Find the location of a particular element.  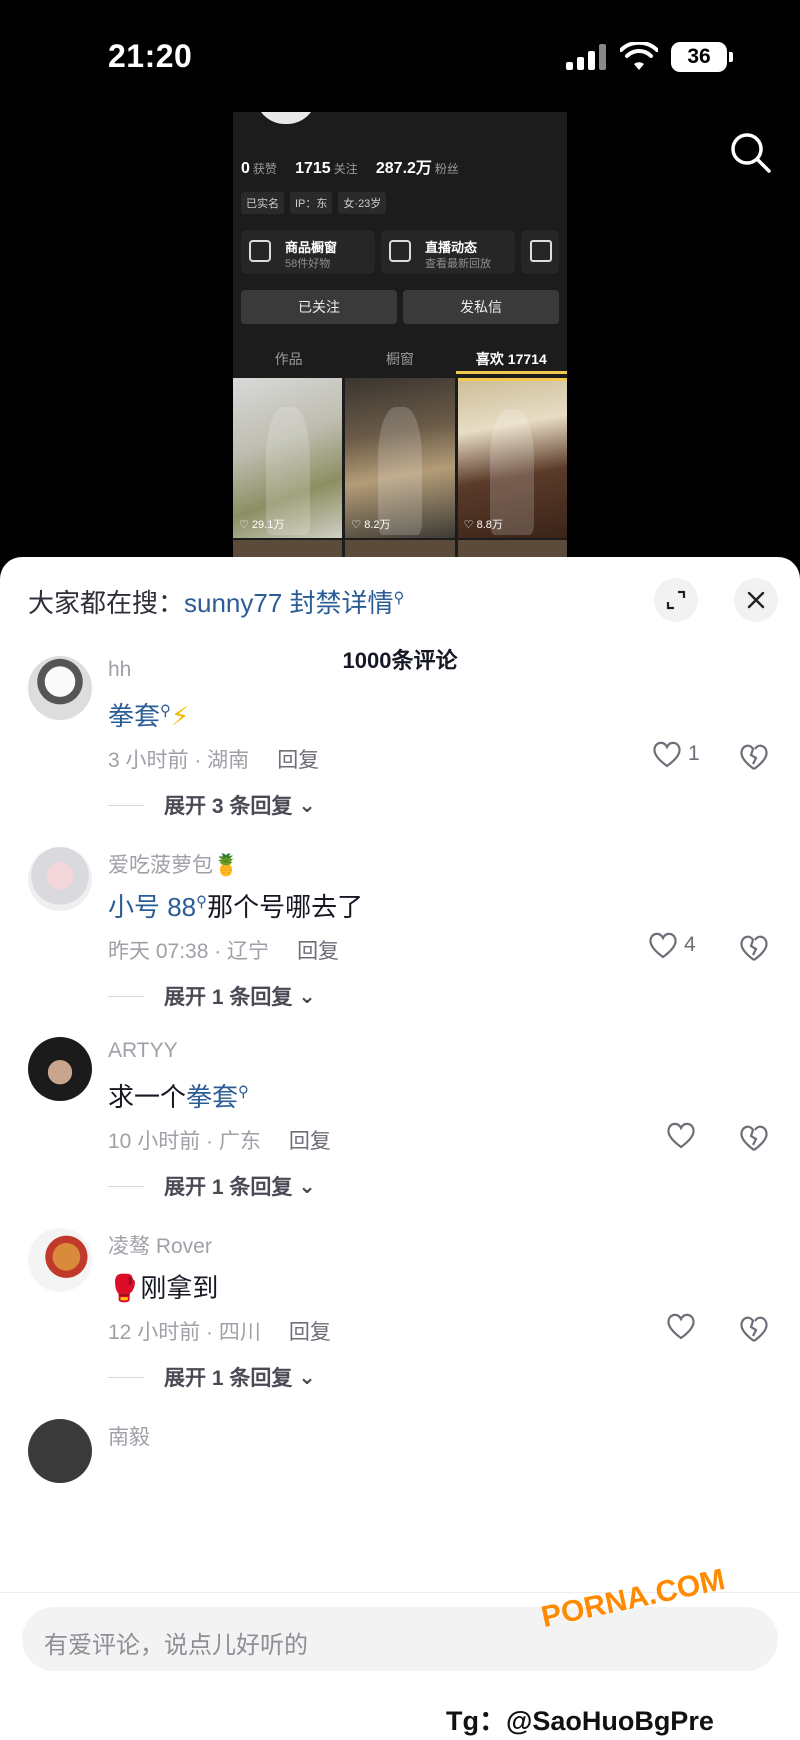

stat-likes-label: 获赞 is located at coordinates (264, 169).